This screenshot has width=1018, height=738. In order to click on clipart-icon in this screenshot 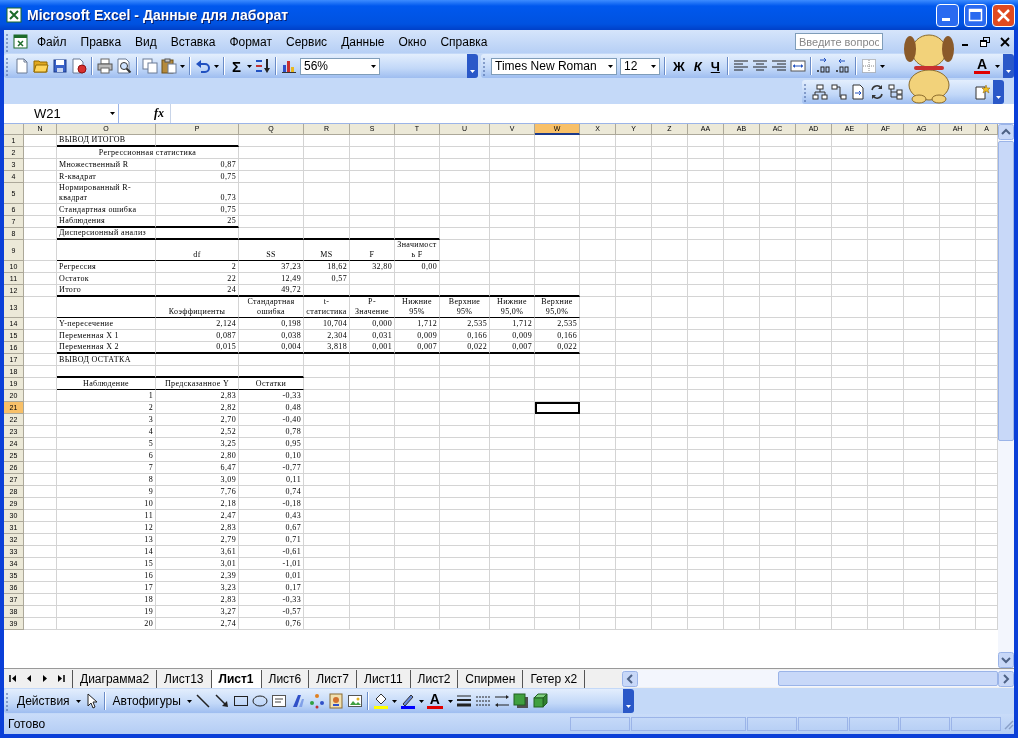, I will do `click(335, 701)`.